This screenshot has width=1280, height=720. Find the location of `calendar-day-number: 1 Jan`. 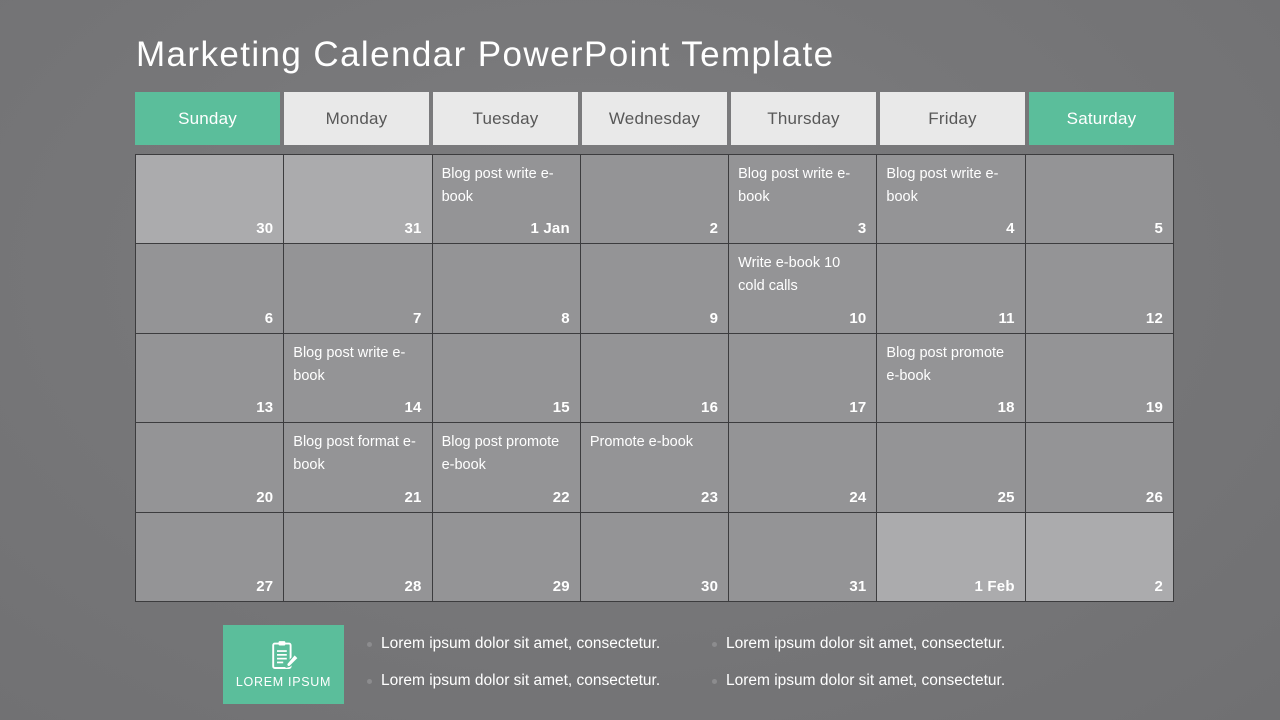

calendar-day-number: 1 Jan is located at coordinates (550, 229).